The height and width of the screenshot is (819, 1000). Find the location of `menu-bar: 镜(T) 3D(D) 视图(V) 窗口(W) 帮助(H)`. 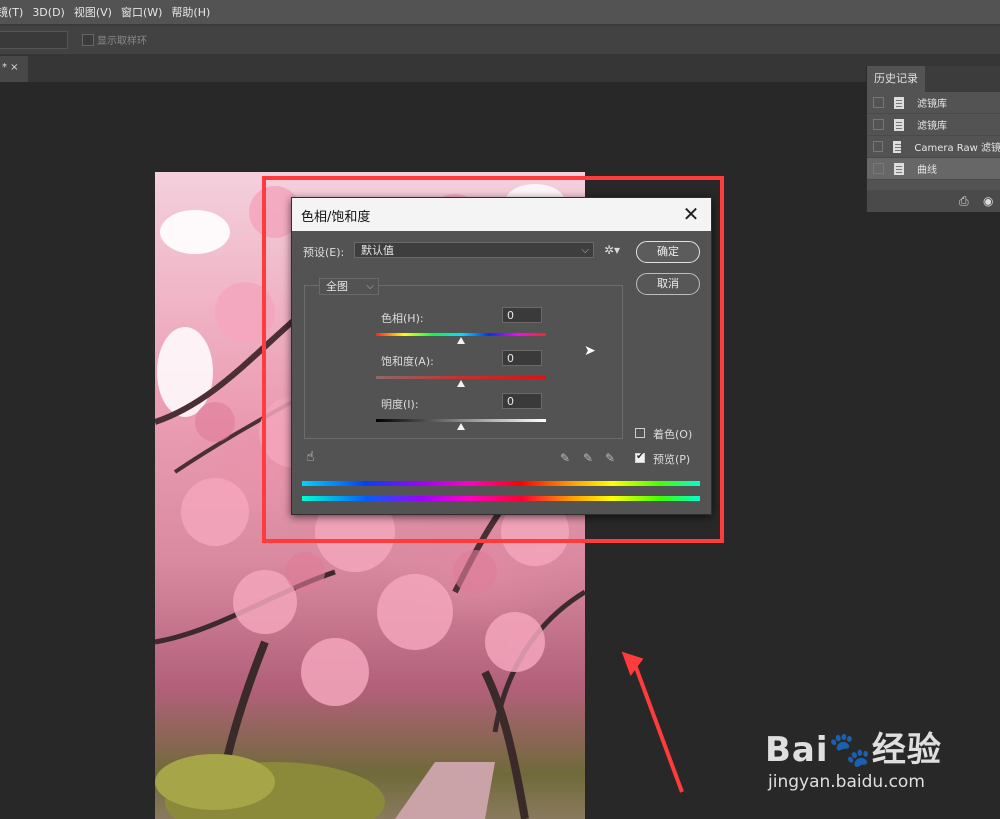

menu-bar: 镜(T) 3D(D) 视图(V) 窗口(W) 帮助(H) is located at coordinates (500, 12).